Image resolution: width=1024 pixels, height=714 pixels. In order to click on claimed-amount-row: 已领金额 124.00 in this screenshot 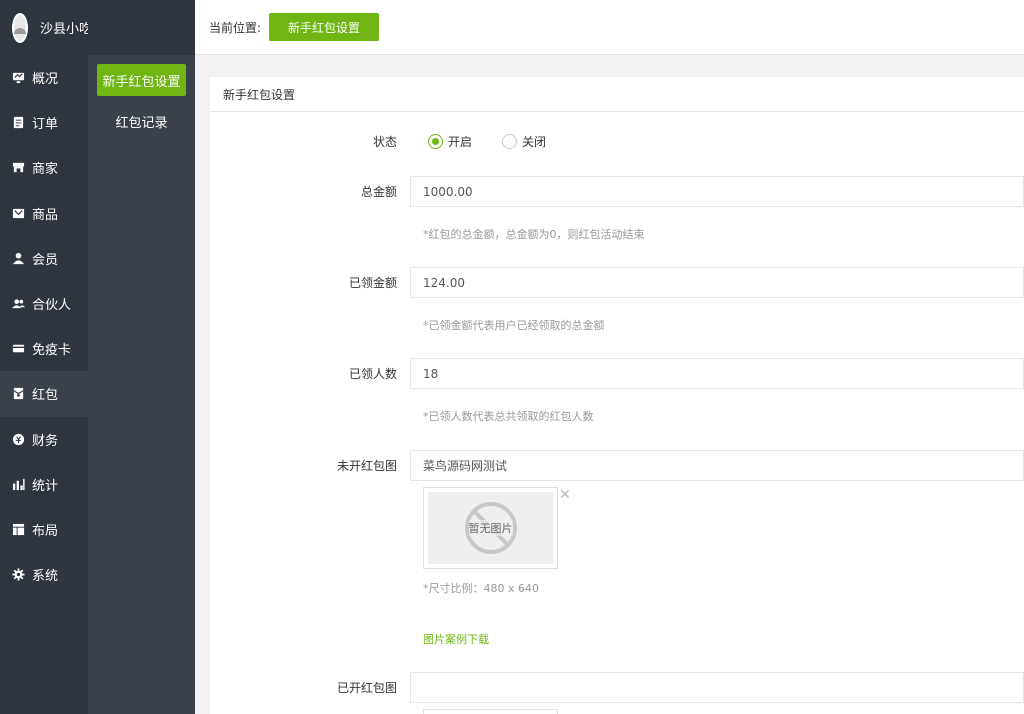, I will do `click(617, 282)`.